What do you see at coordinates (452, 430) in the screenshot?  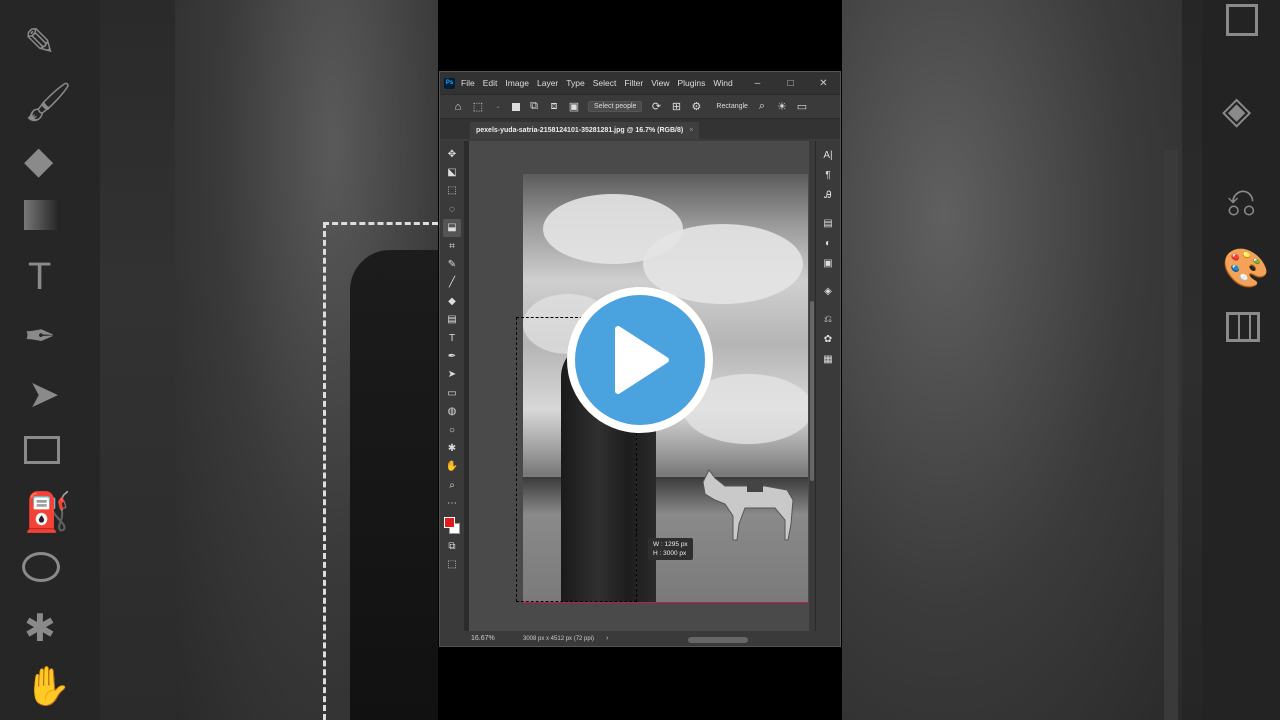 I see `ellipse-tool-icon: ○` at bounding box center [452, 430].